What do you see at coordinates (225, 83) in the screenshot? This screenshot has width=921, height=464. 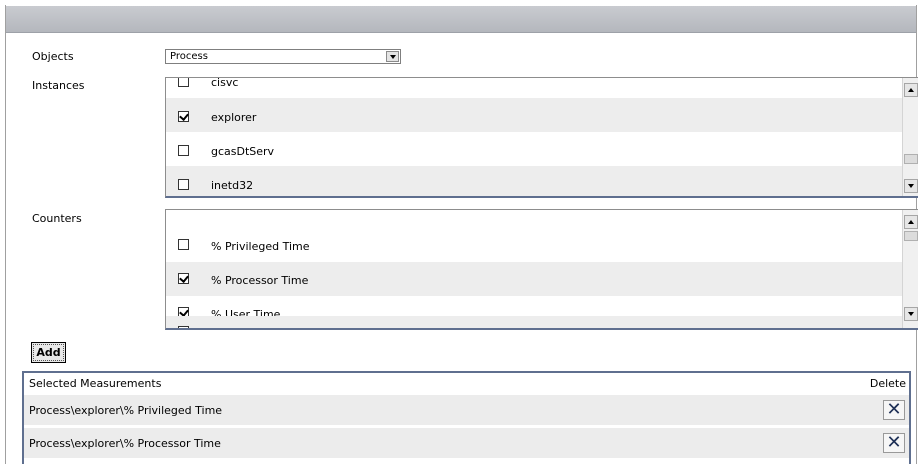 I see `instance-label: cisvc` at bounding box center [225, 83].